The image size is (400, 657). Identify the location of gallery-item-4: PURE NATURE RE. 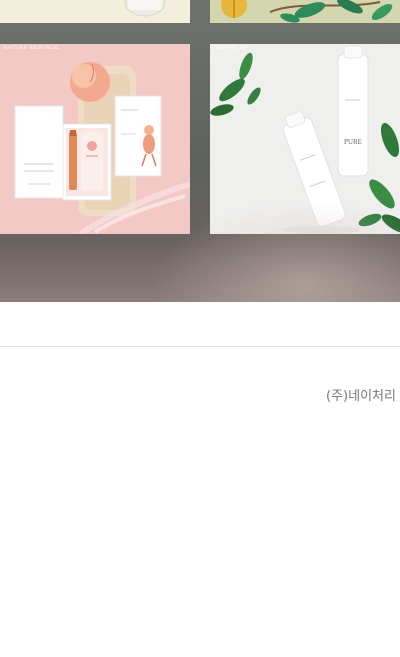
(305, 139).